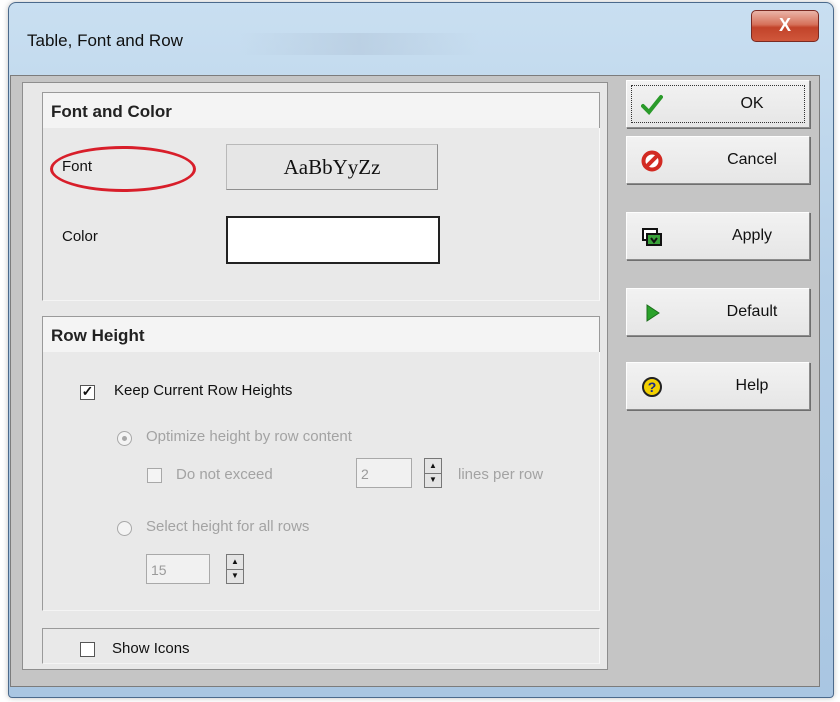 Image resolution: width=840 pixels, height=702 pixels. What do you see at coordinates (178, 569) in the screenshot?
I see `row-height-input: 15` at bounding box center [178, 569].